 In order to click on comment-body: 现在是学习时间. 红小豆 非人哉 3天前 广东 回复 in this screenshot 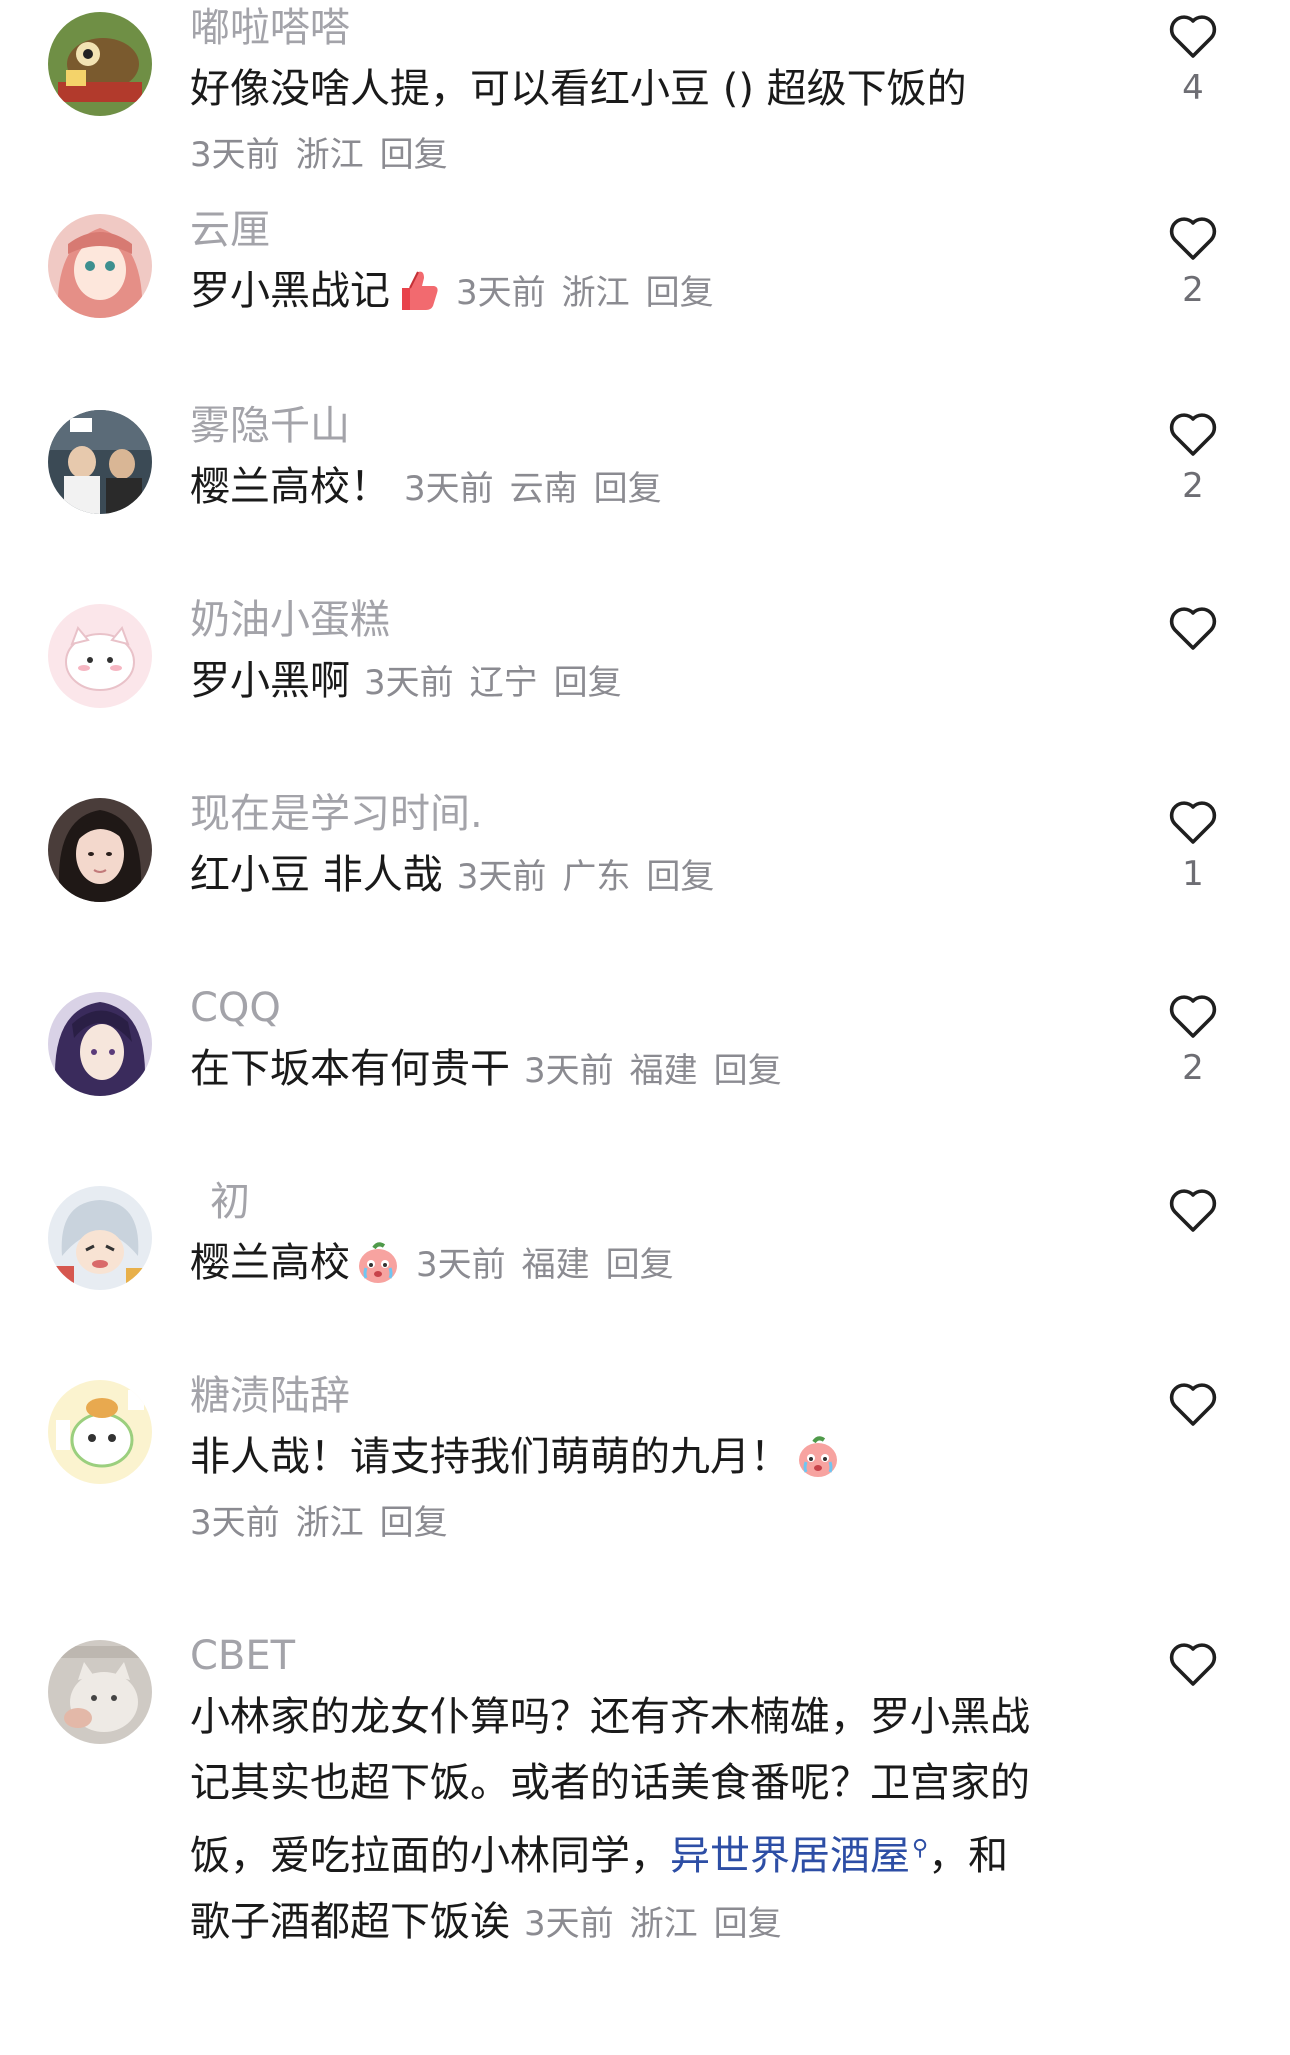, I will do `click(642, 848)`.